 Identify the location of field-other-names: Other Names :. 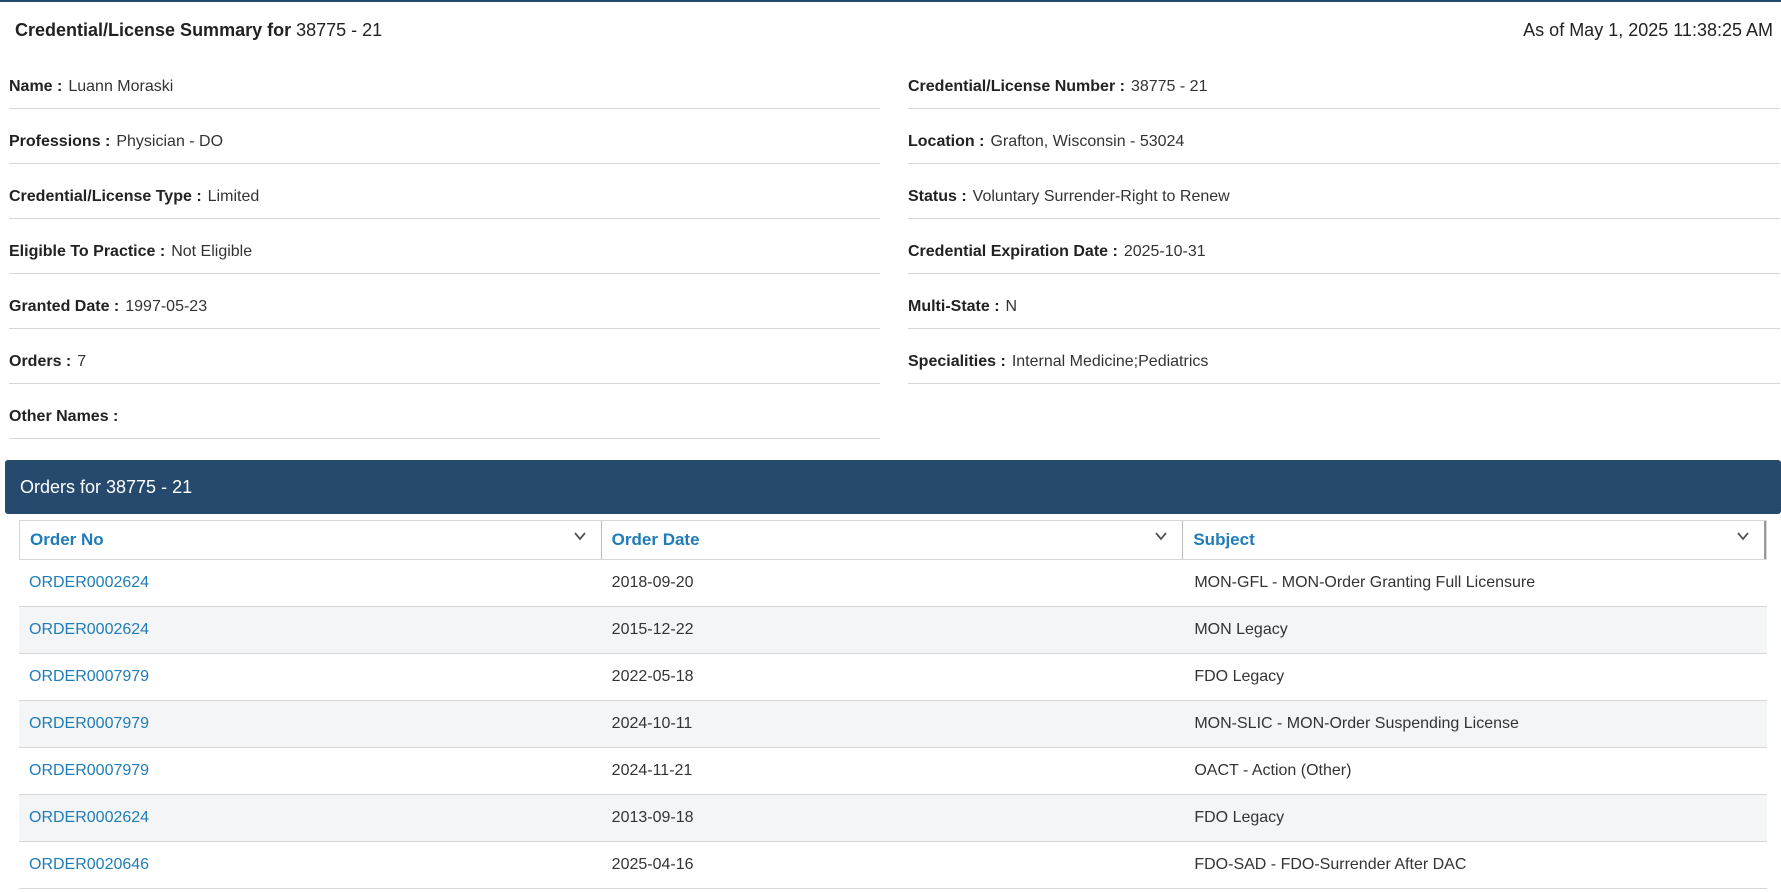
(444, 417).